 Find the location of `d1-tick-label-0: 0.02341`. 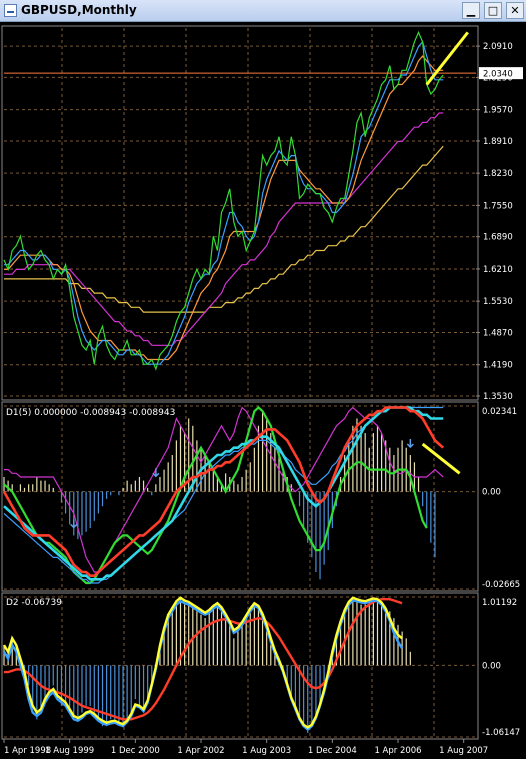

d1-tick-label-0: 0.02341 is located at coordinates (499, 412).